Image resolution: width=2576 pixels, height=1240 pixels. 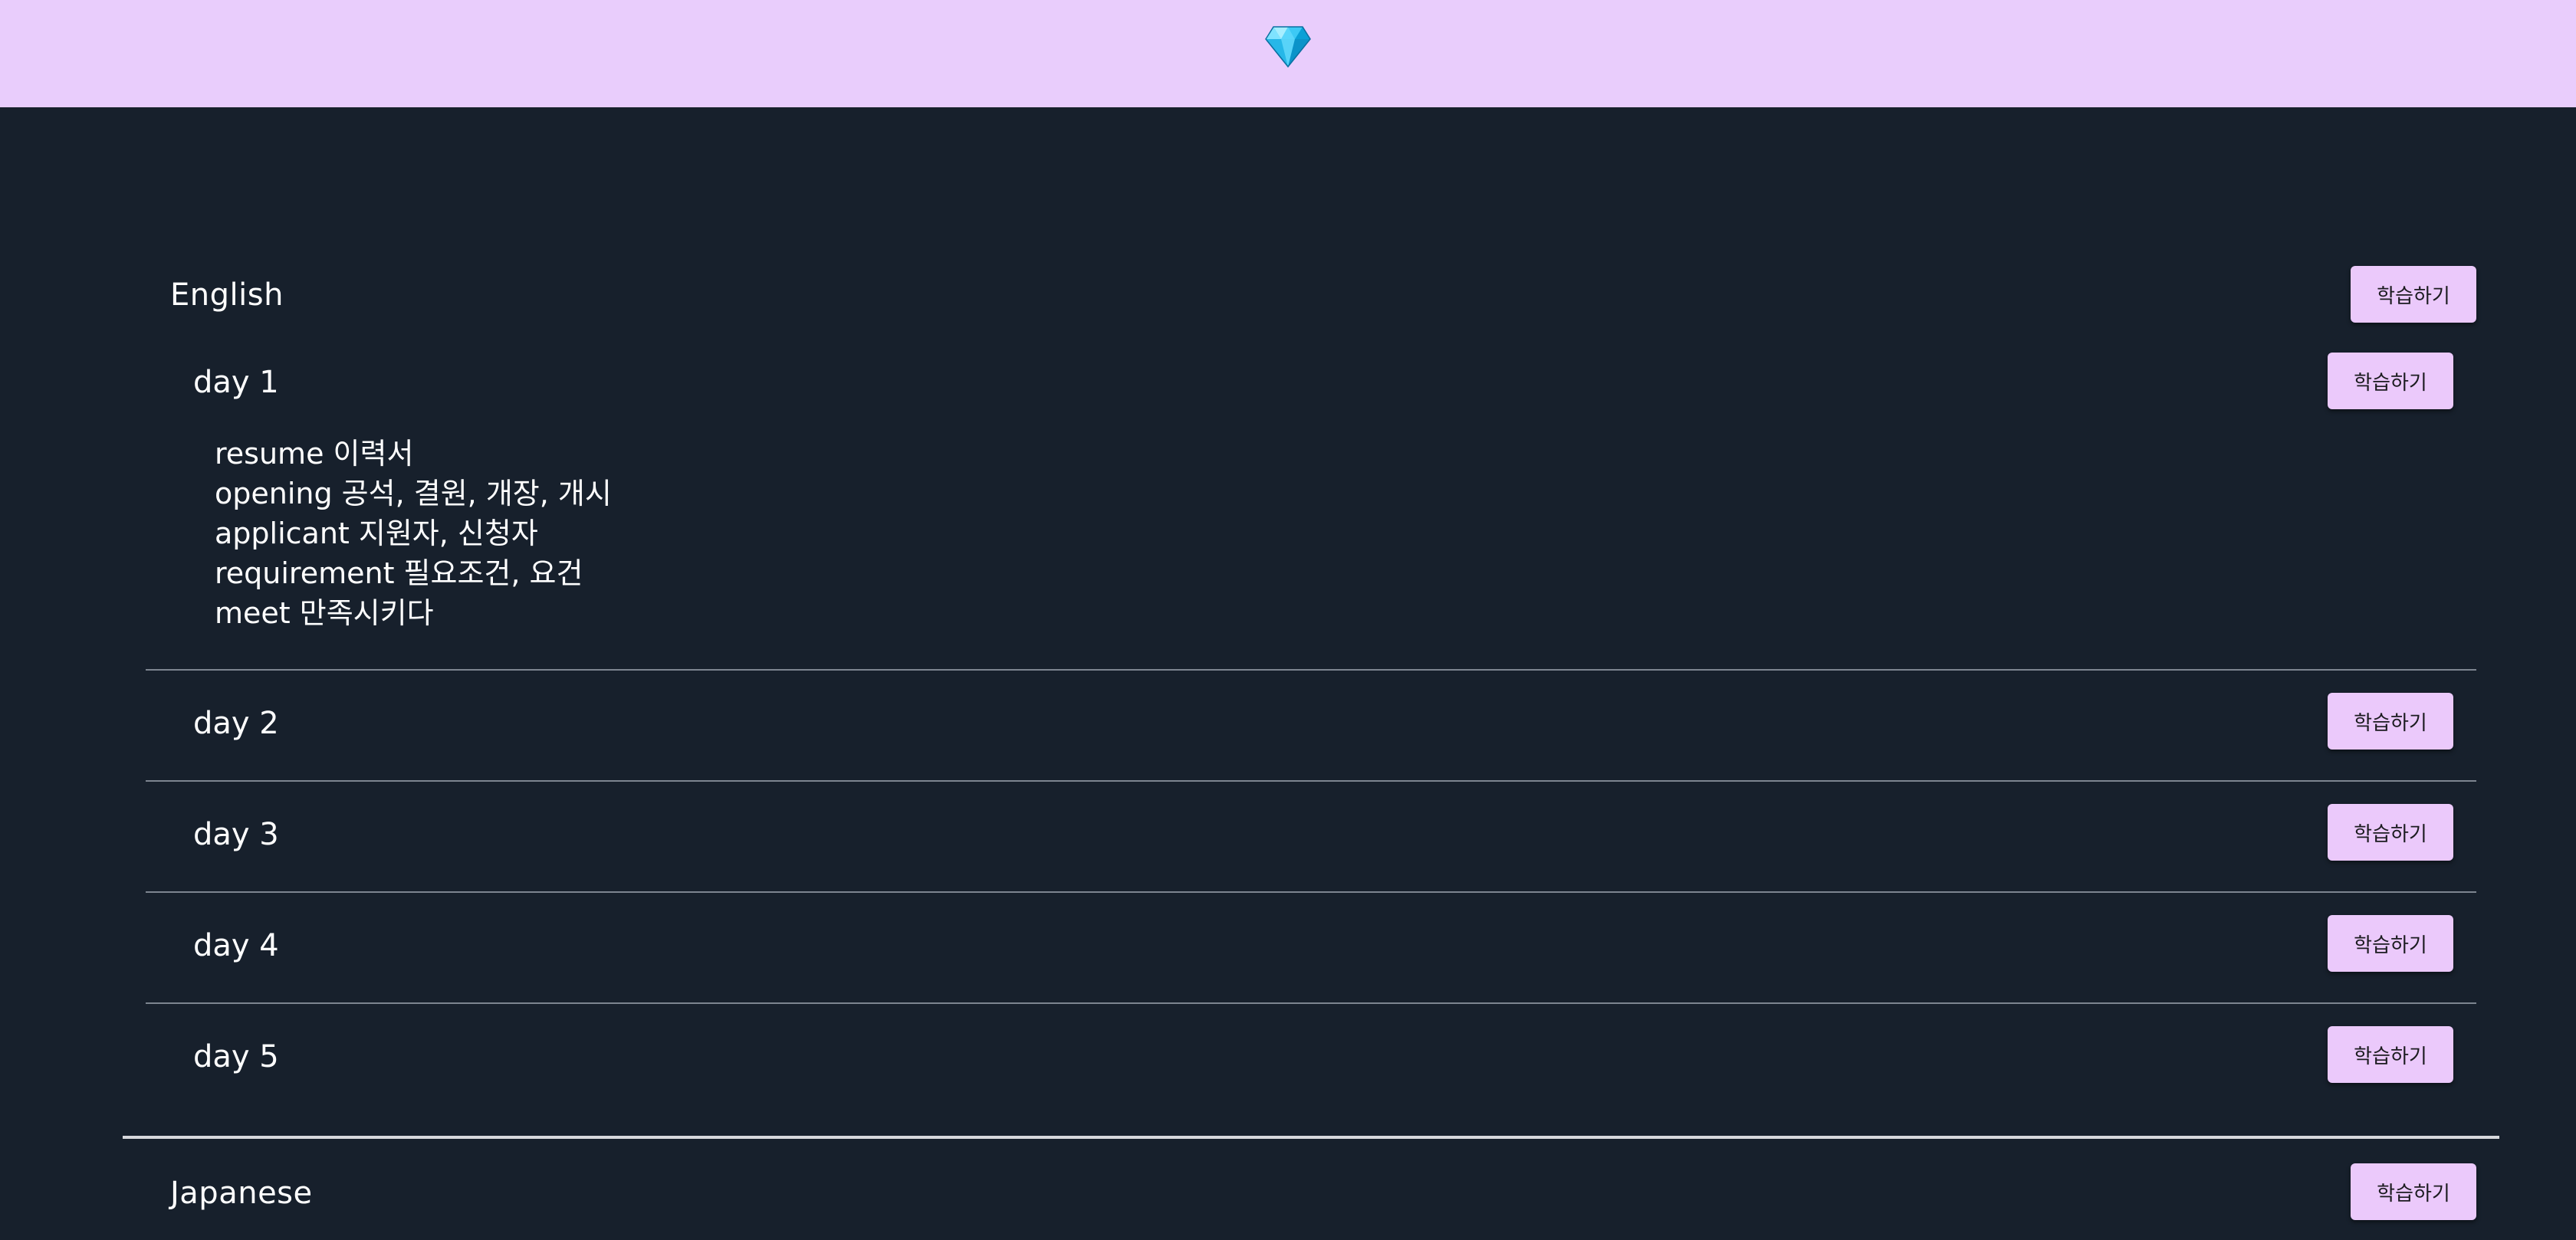 I want to click on study-button-day-2: 학습하기, so click(x=2390, y=722).